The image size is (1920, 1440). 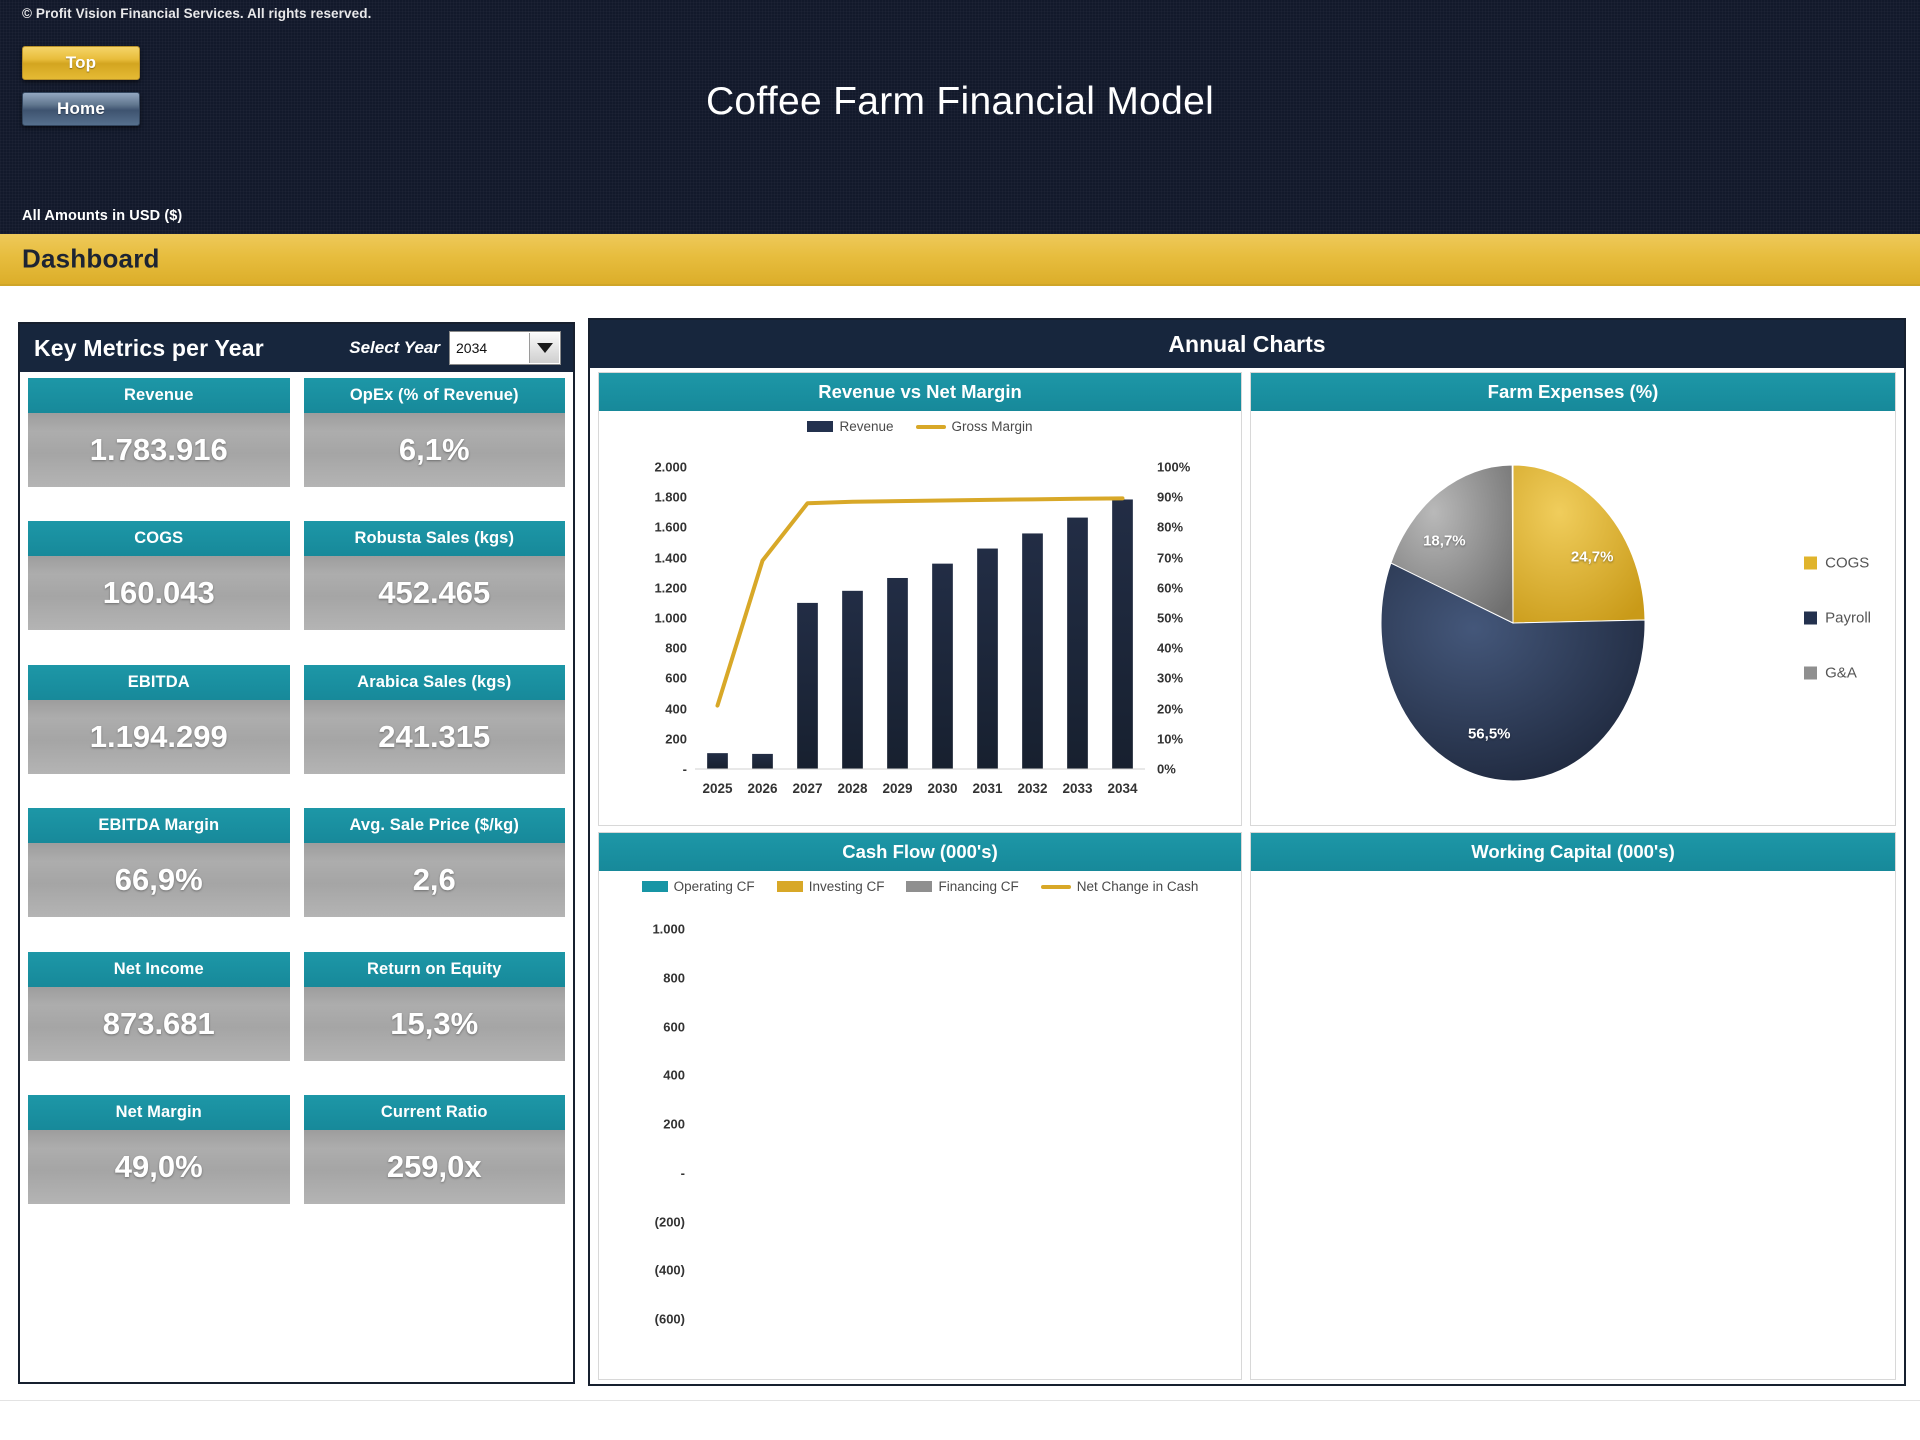 I want to click on legend-item: Payroll, so click(x=1837, y=618).